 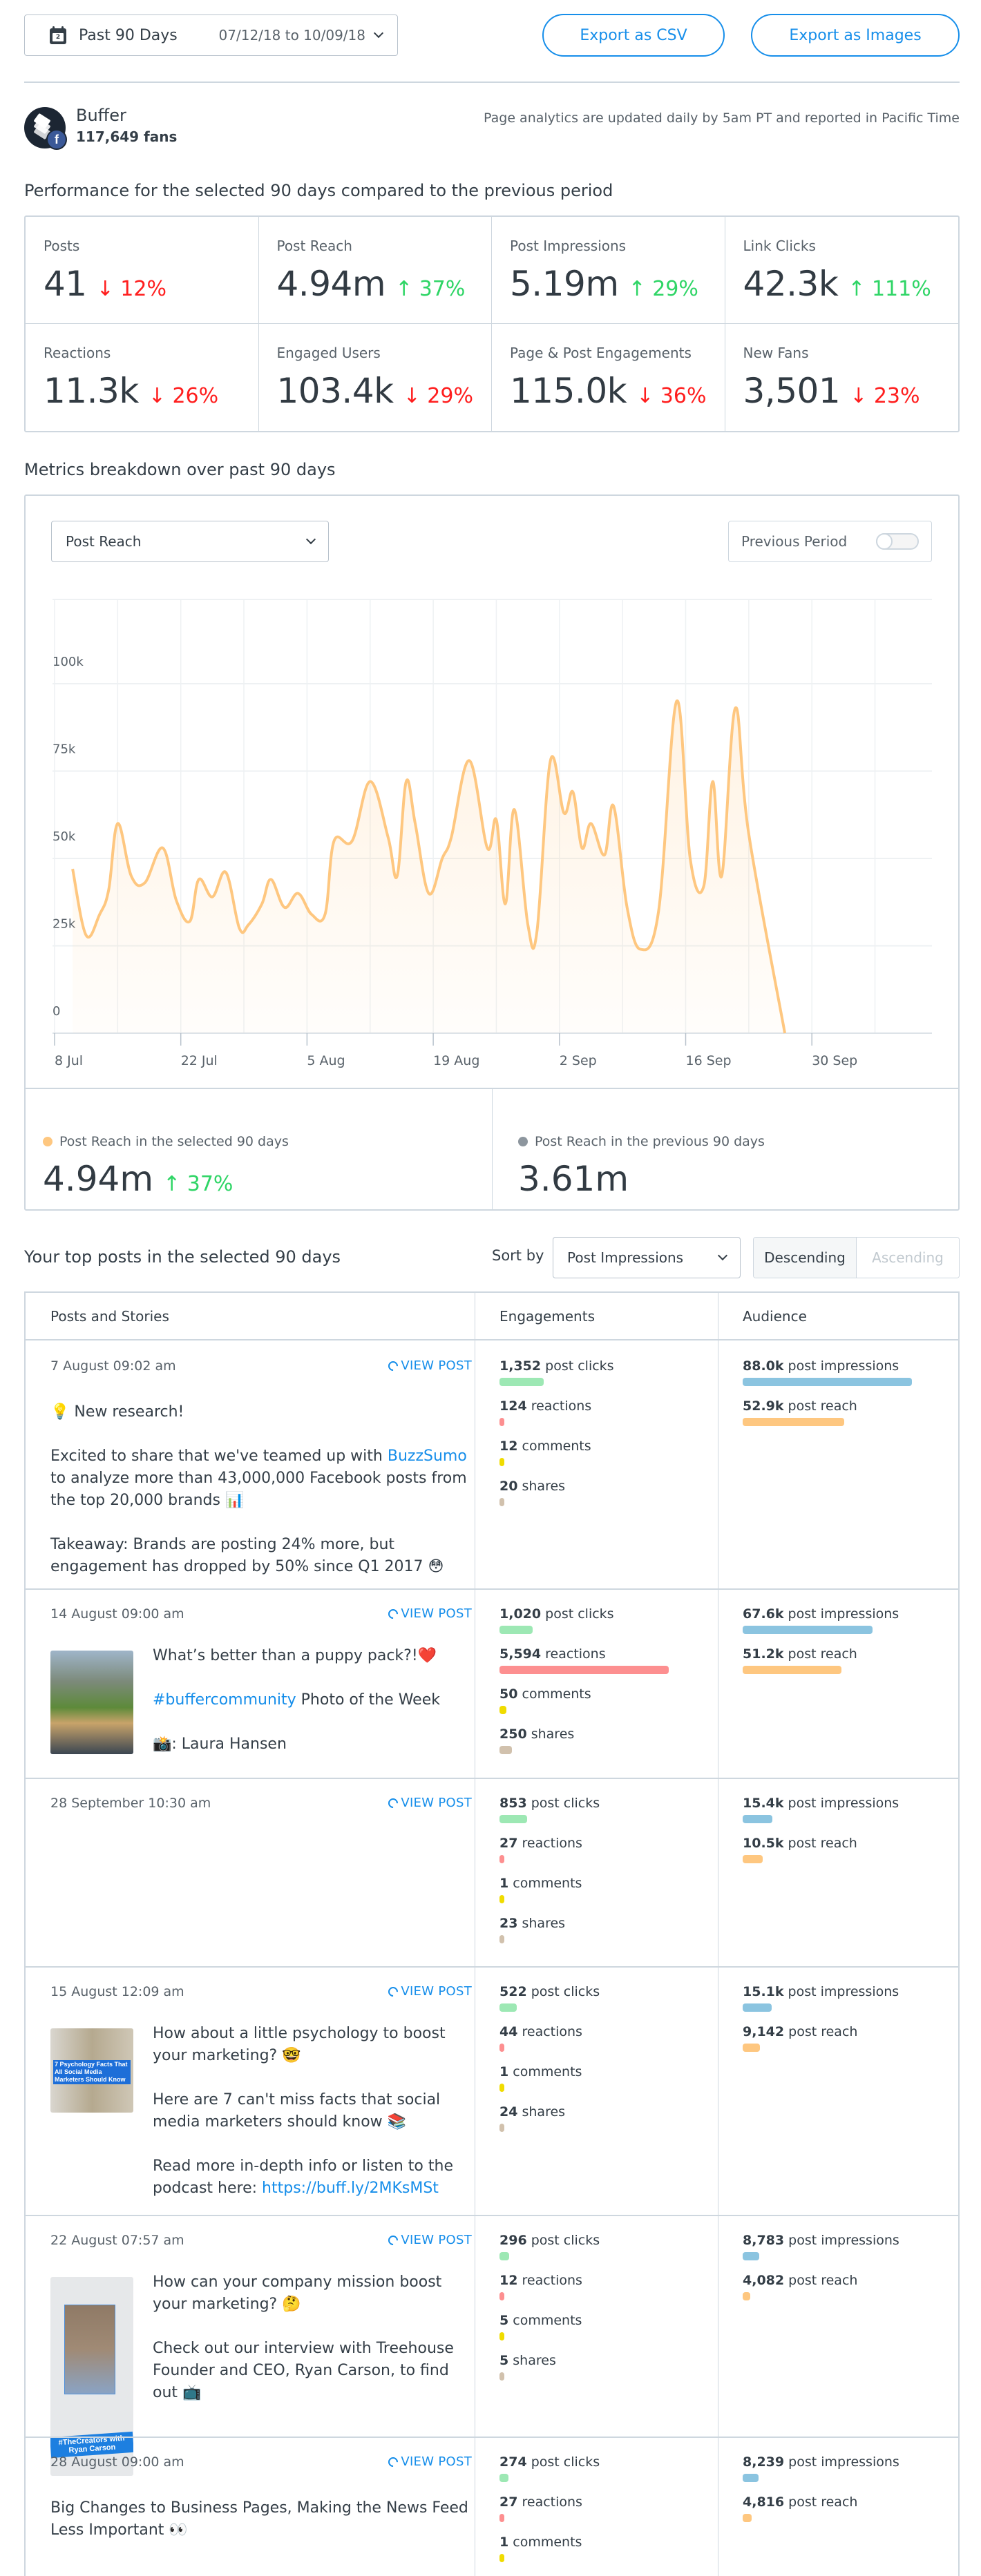 What do you see at coordinates (393, 1613) in the screenshot?
I see `view-post-icon` at bounding box center [393, 1613].